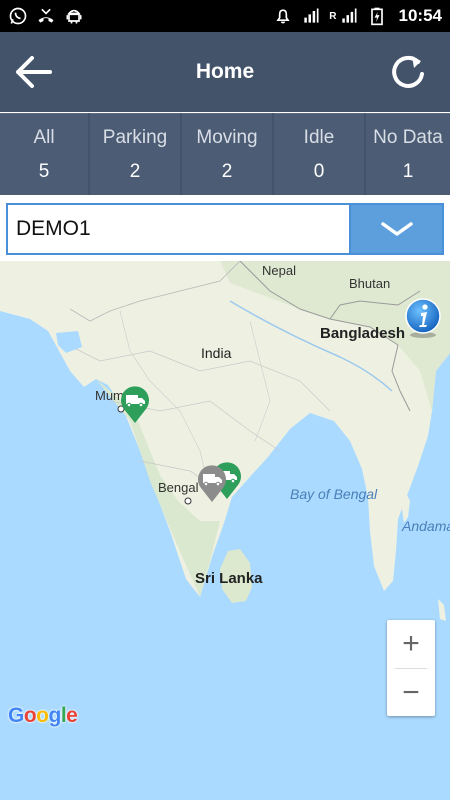 Image resolution: width=450 pixels, height=800 pixels. What do you see at coordinates (377, 16) in the screenshot?
I see `battery-charging-icon` at bounding box center [377, 16].